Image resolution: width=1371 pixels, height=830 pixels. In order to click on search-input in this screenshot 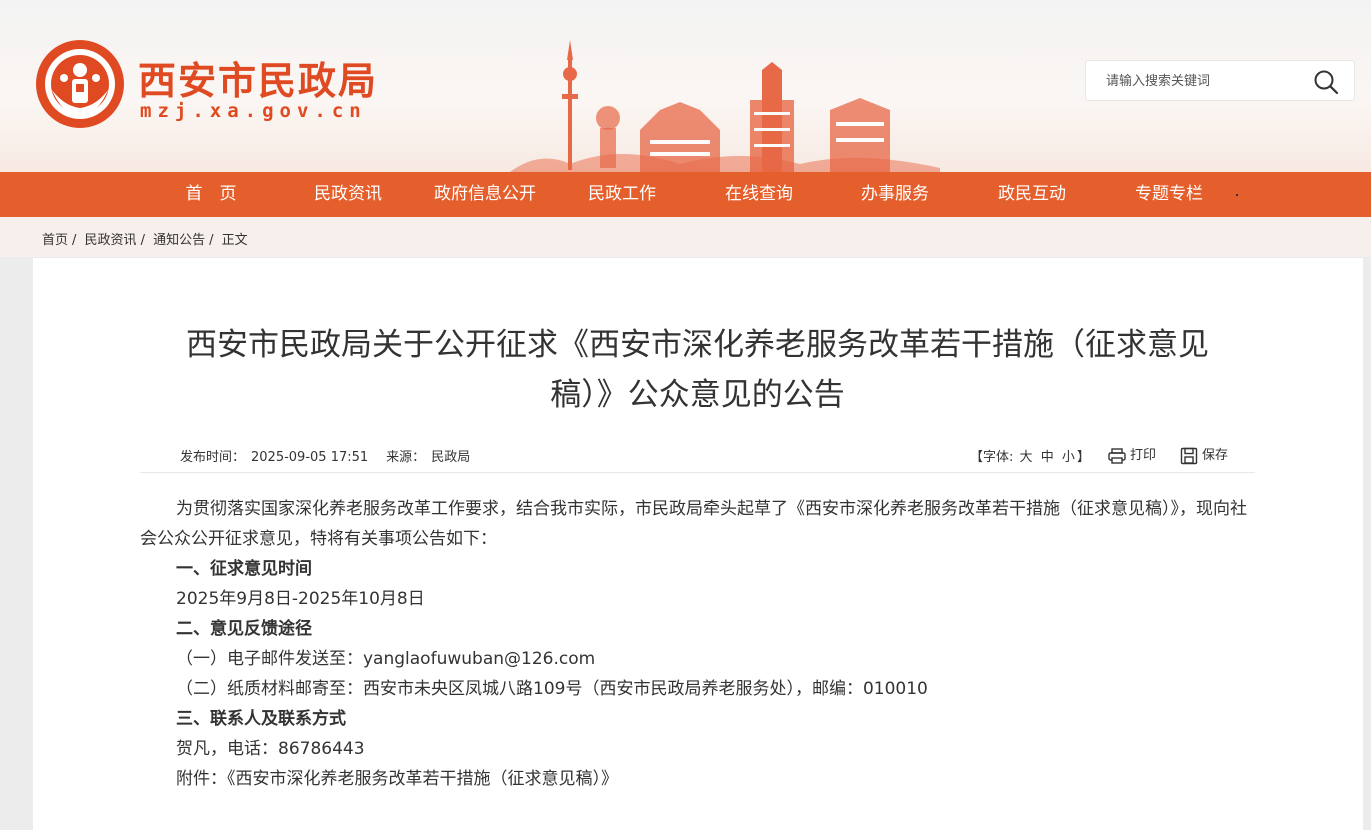, I will do `click(1206, 81)`.